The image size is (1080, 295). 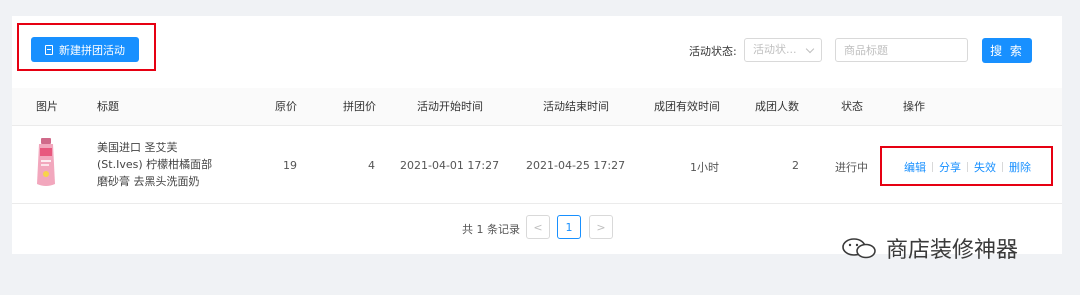 I want to click on header-title: 标题, so click(x=108, y=106).